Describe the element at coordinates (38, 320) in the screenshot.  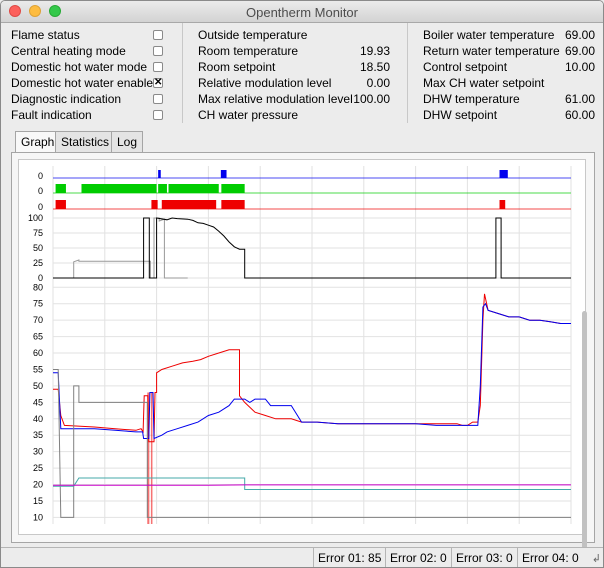
I see `temperature-tick-label: 70` at that location.